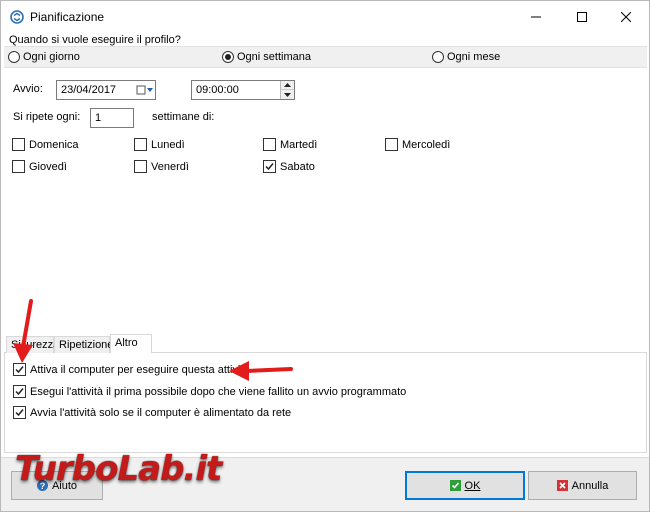 The width and height of the screenshot is (650, 512). I want to click on day-checkbox-lunedi: Lunedì, so click(159, 144).